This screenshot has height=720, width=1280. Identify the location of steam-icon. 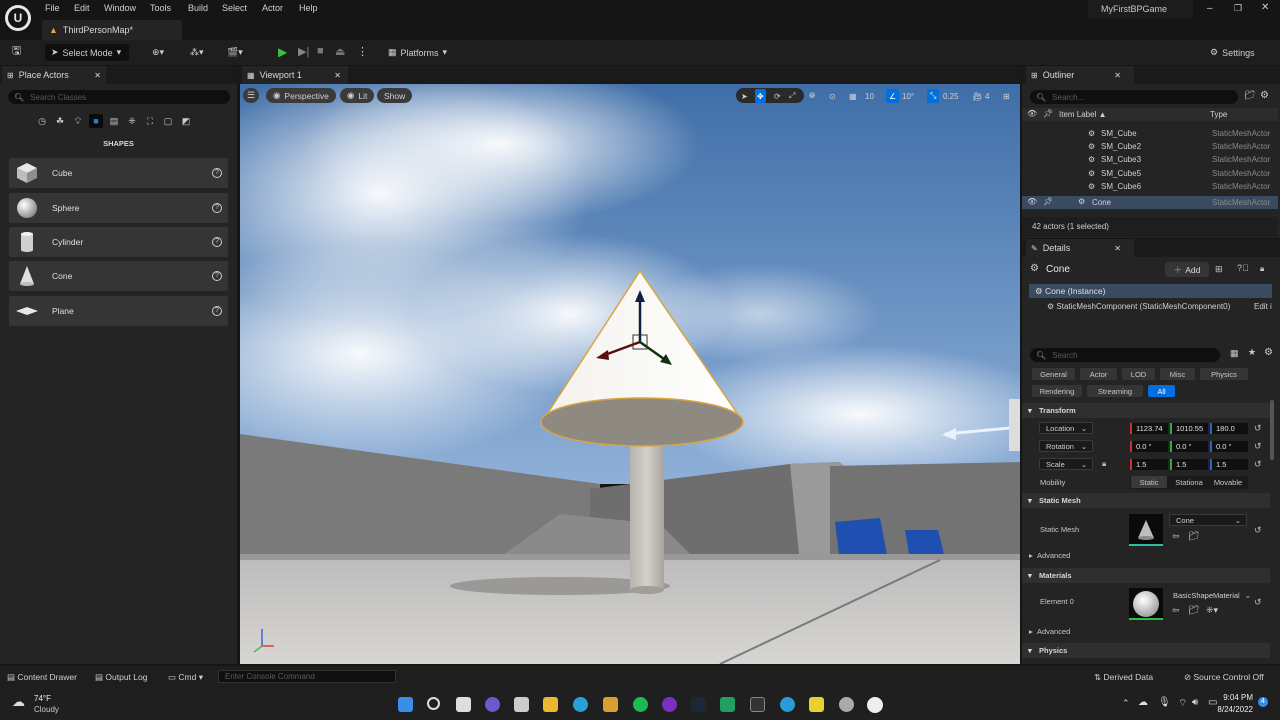
(698, 704).